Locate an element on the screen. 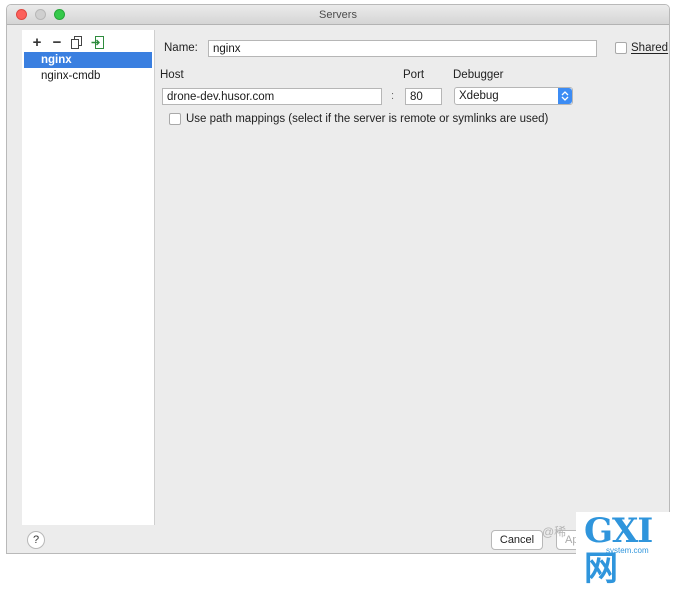 Image resolution: width=676 pixels, height=589 pixels. title-bar: Servers is located at coordinates (338, 15).